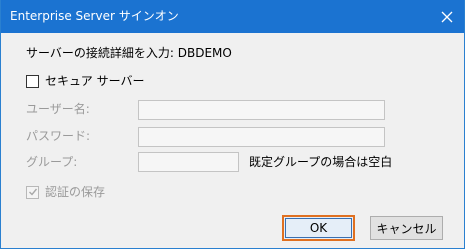 The width and height of the screenshot is (465, 249). I want to click on save-auth-checkbox, so click(32, 192).